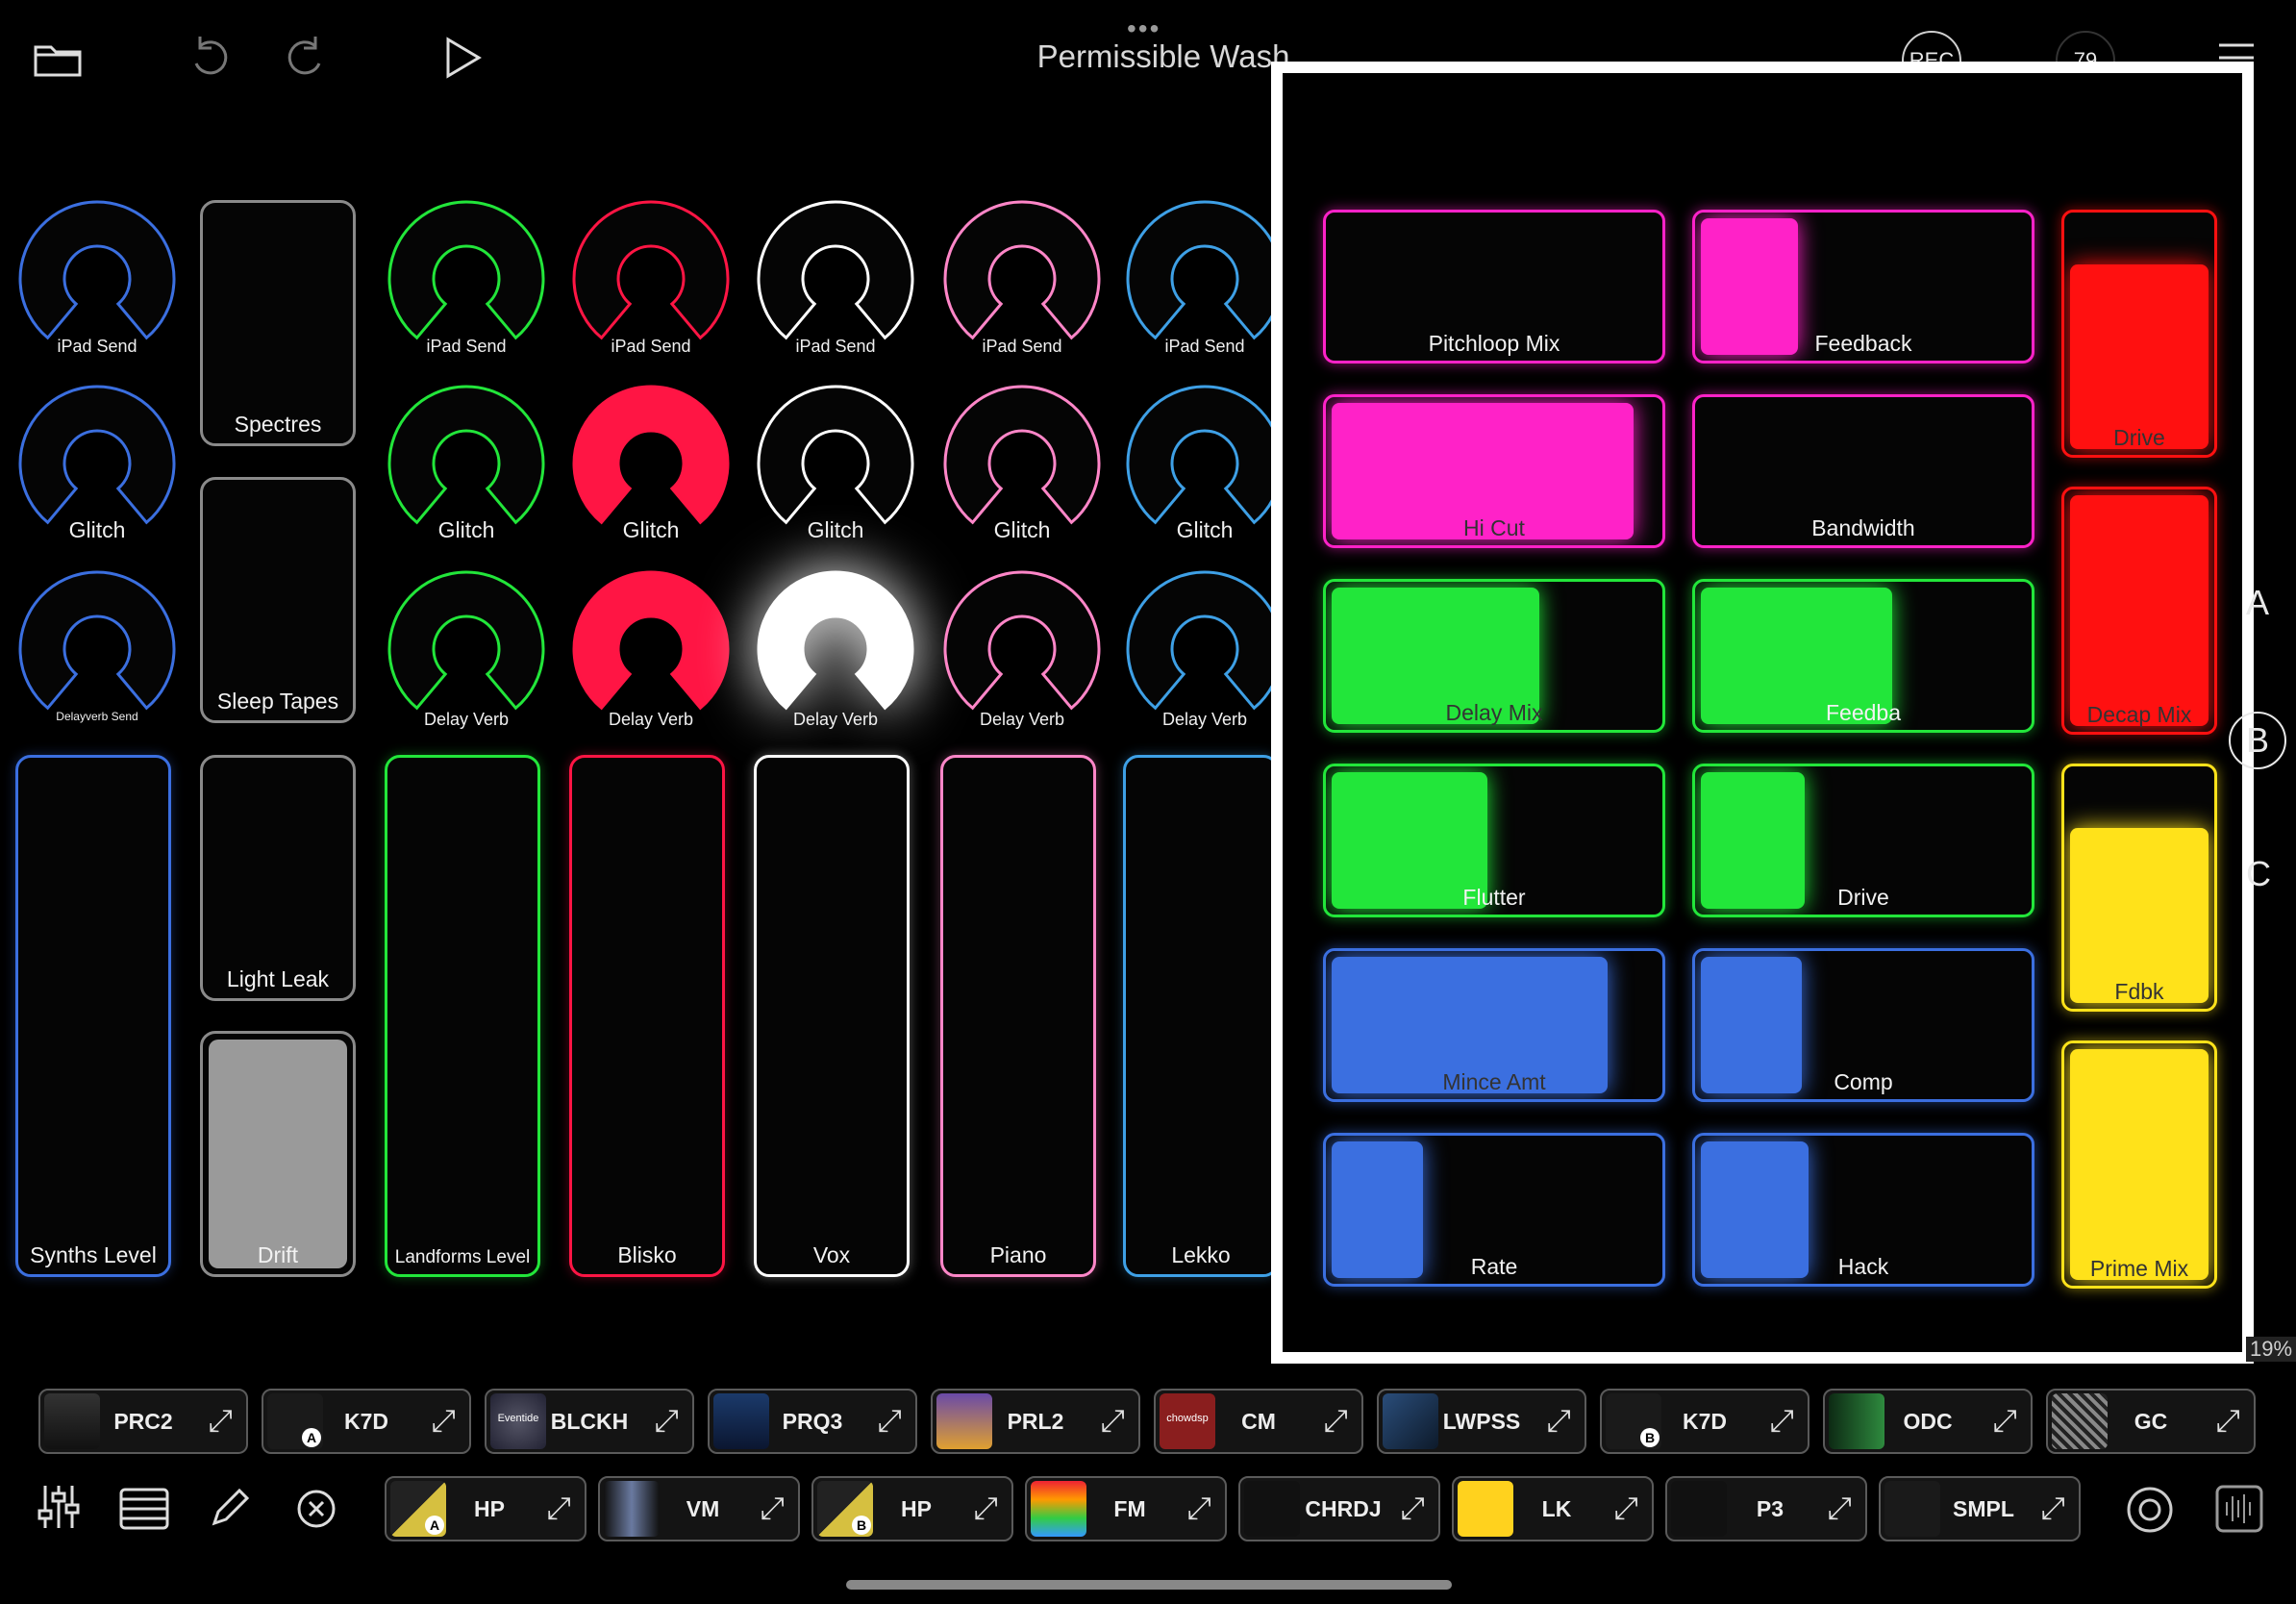  I want to click on plugin-slot: chowdsp CM ⤢, so click(1258, 1421).